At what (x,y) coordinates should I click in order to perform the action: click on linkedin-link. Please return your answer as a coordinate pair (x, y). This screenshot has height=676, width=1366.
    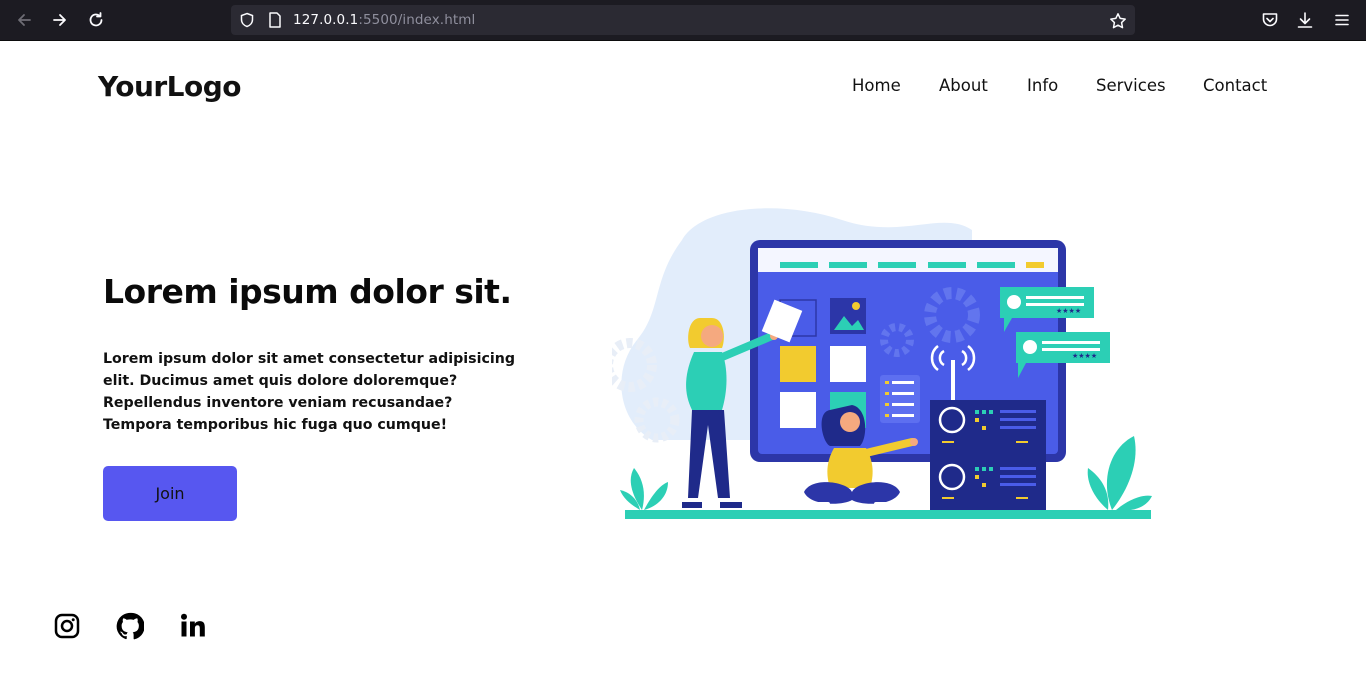
    Looking at the image, I should click on (193, 626).